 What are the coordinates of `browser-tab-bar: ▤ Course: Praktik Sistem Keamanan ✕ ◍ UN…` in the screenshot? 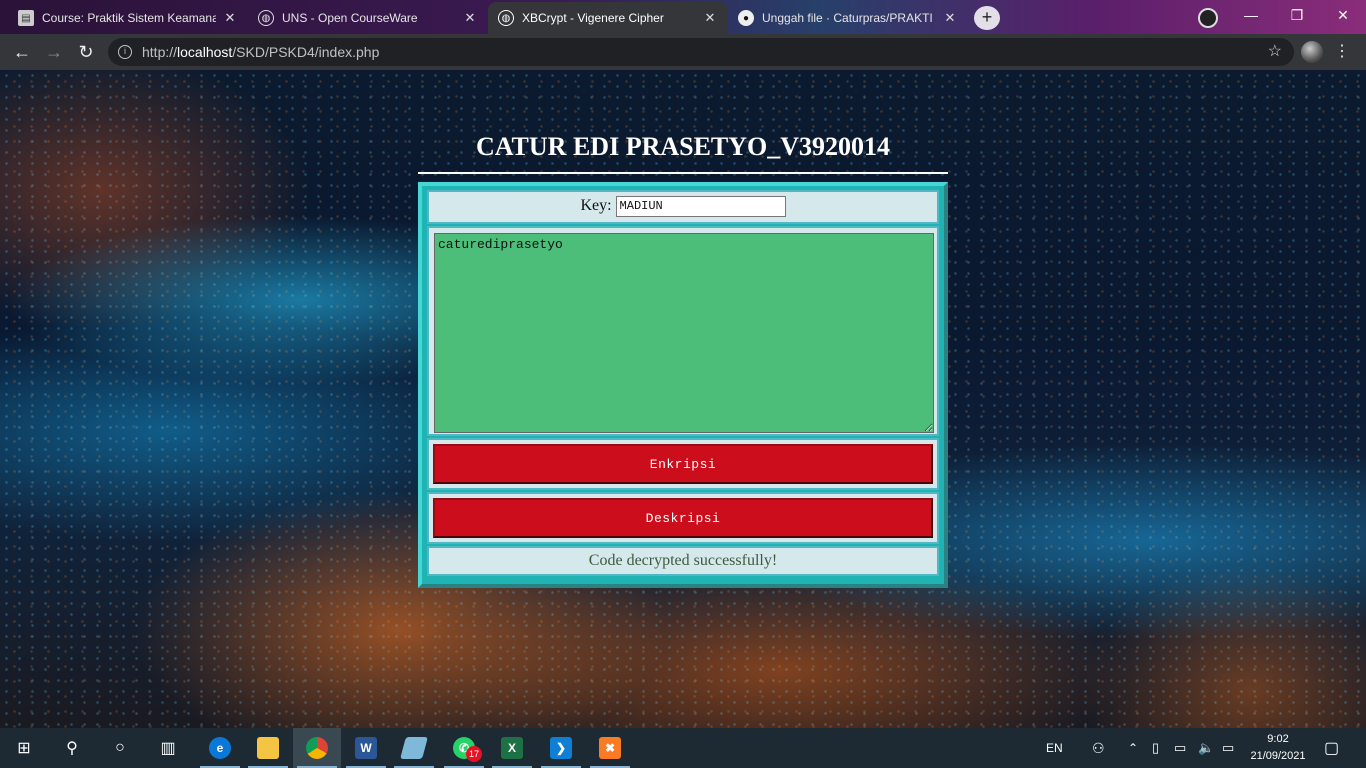 It's located at (683, 17).